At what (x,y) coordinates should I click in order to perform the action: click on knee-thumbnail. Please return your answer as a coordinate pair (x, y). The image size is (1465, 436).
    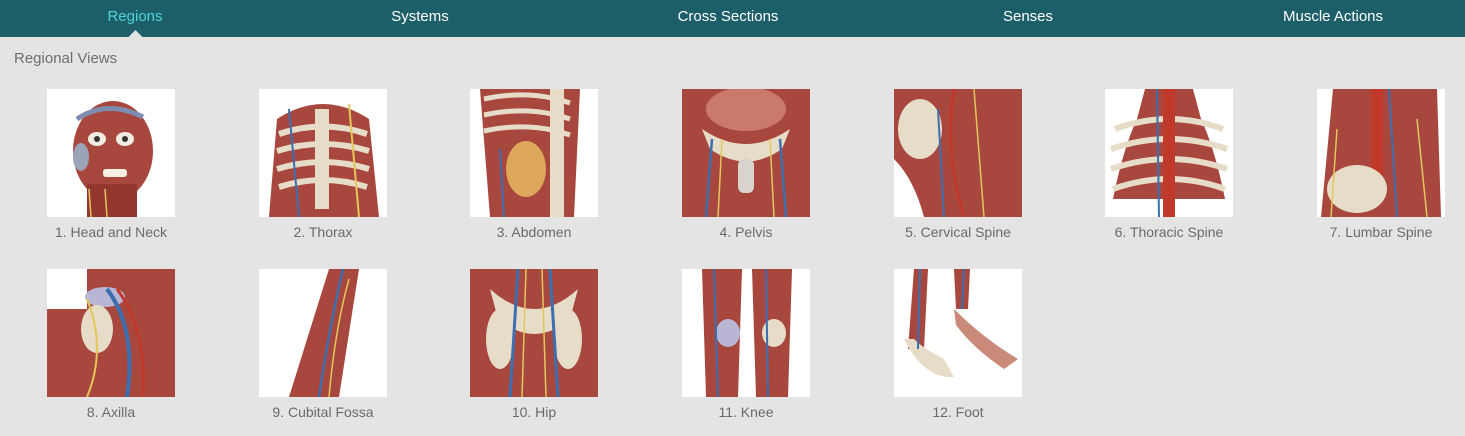
    Looking at the image, I should click on (746, 333).